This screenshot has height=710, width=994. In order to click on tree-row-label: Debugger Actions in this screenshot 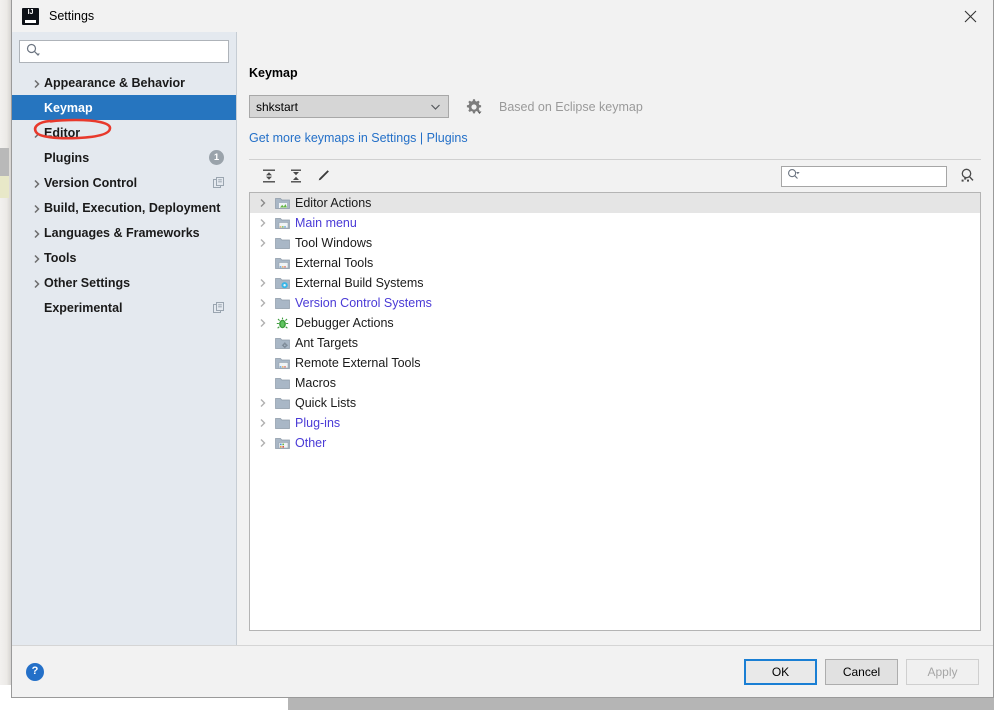, I will do `click(344, 323)`.